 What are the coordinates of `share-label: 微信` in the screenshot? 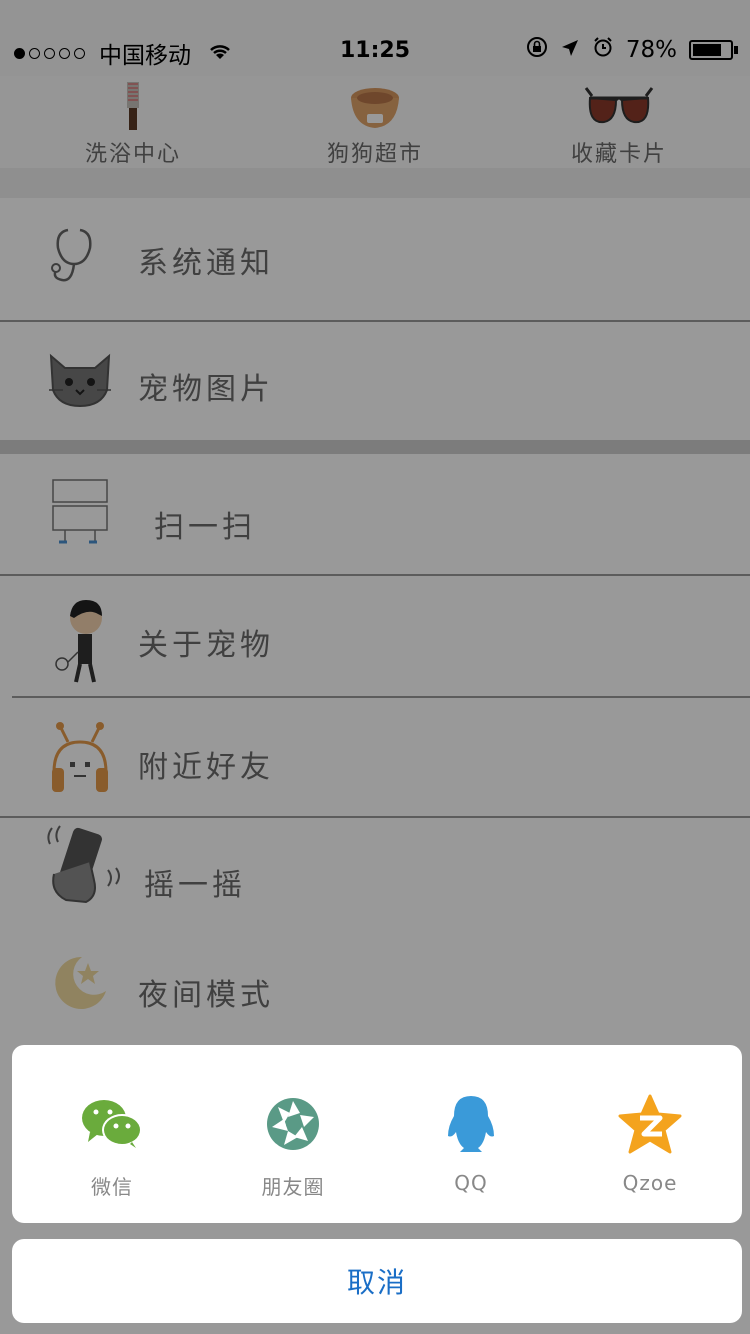 It's located at (112, 1187).